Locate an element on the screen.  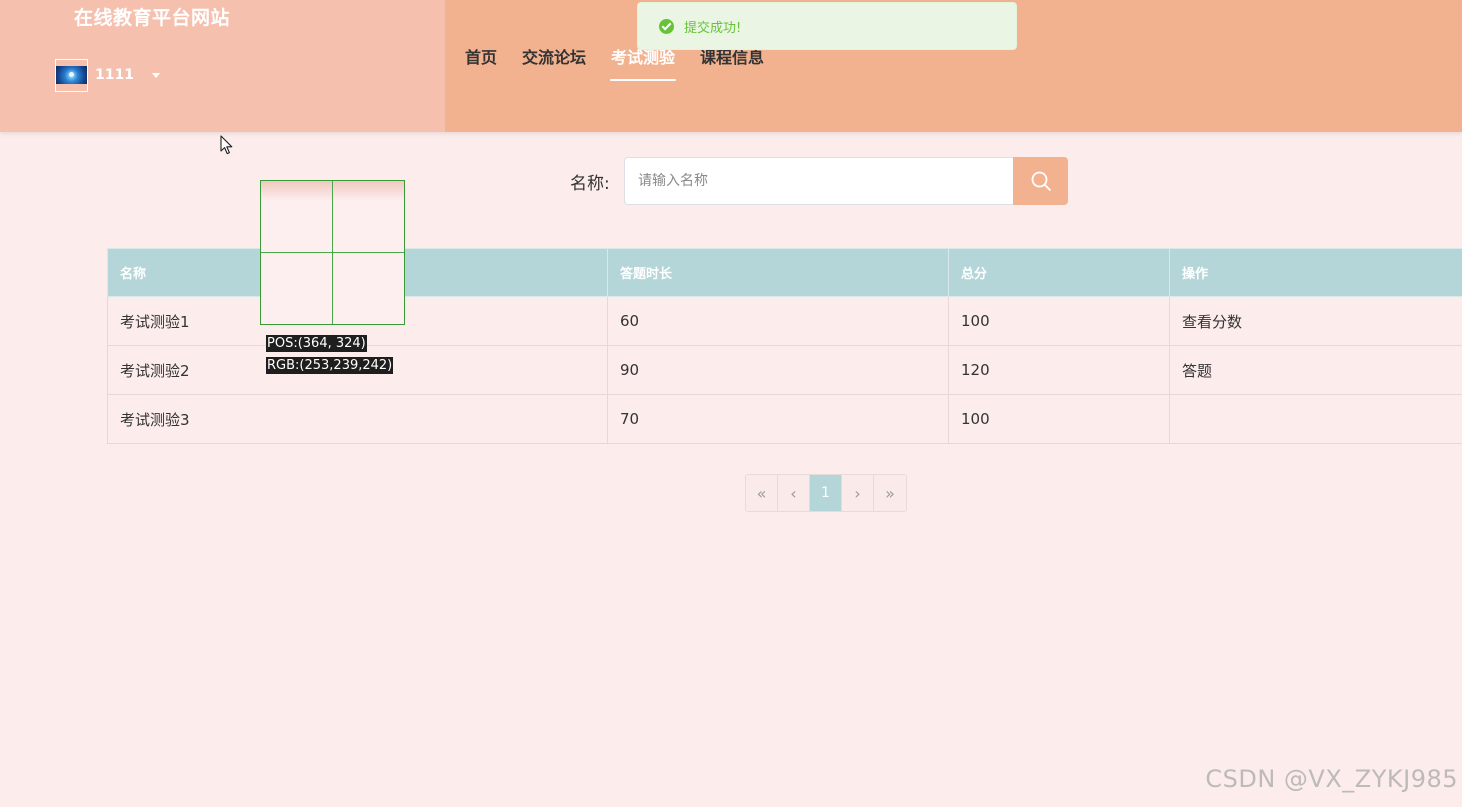
column-header-score: 总分 is located at coordinates (1059, 272).